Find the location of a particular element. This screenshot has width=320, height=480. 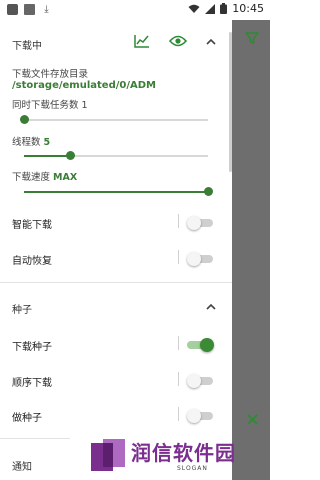

status-bar: ⤓ 10:45 is located at coordinates (135, 10).